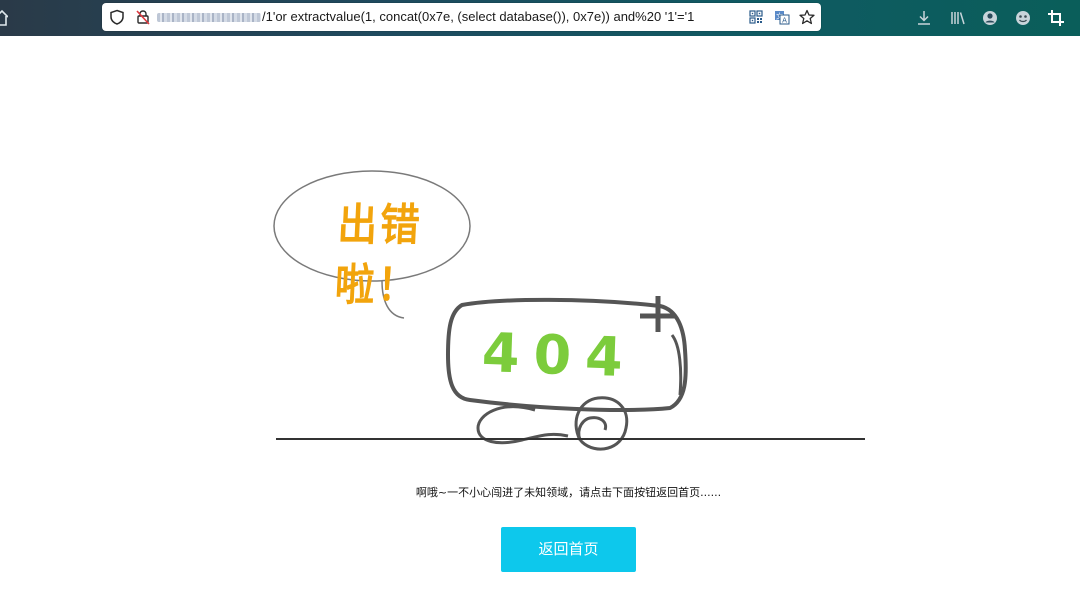 The height and width of the screenshot is (589, 1080). Describe the element at coordinates (756, 17) in the screenshot. I see `qr-code-icon` at that location.